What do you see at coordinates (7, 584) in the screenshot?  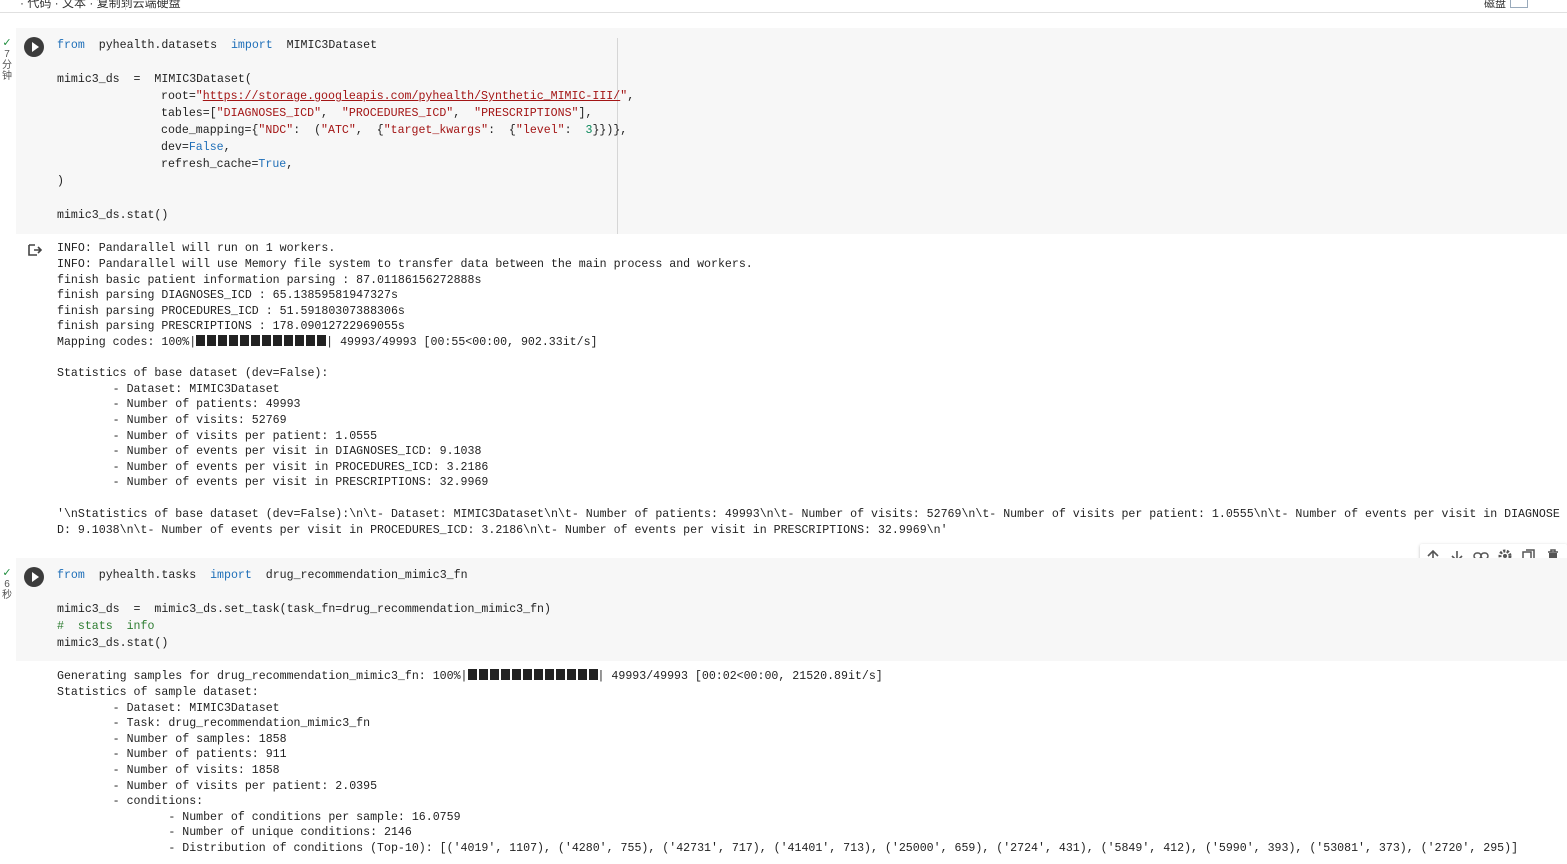 I see `cell2-exec-status: ✓ 6 秒` at bounding box center [7, 584].